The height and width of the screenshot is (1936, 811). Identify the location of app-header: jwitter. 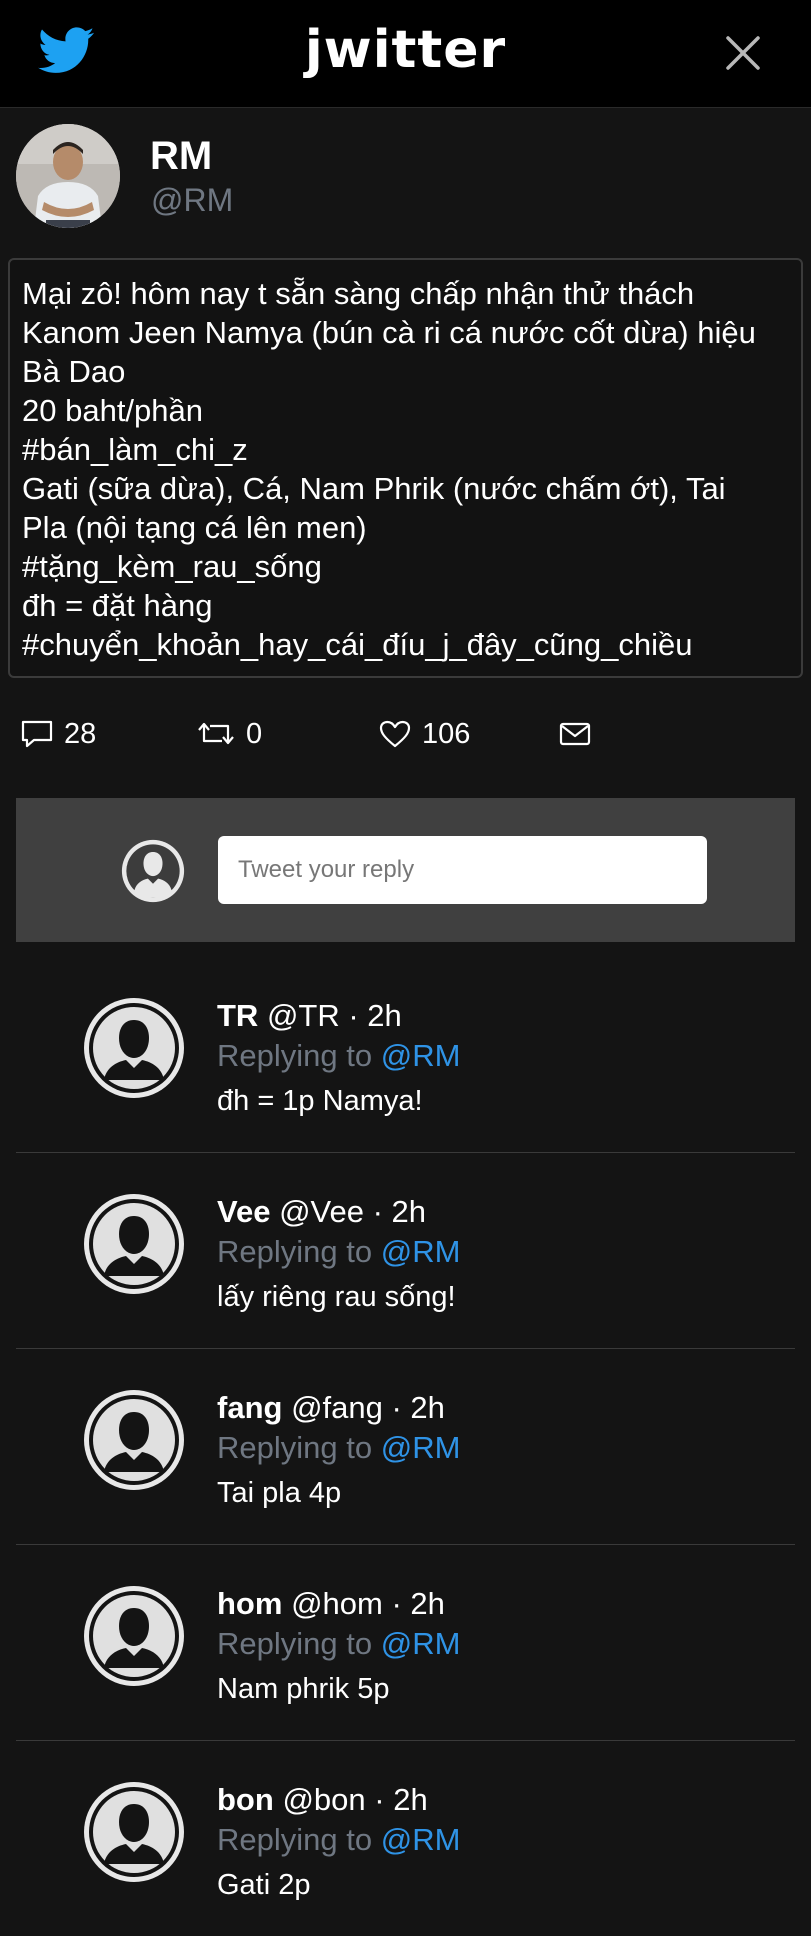
(405, 54).